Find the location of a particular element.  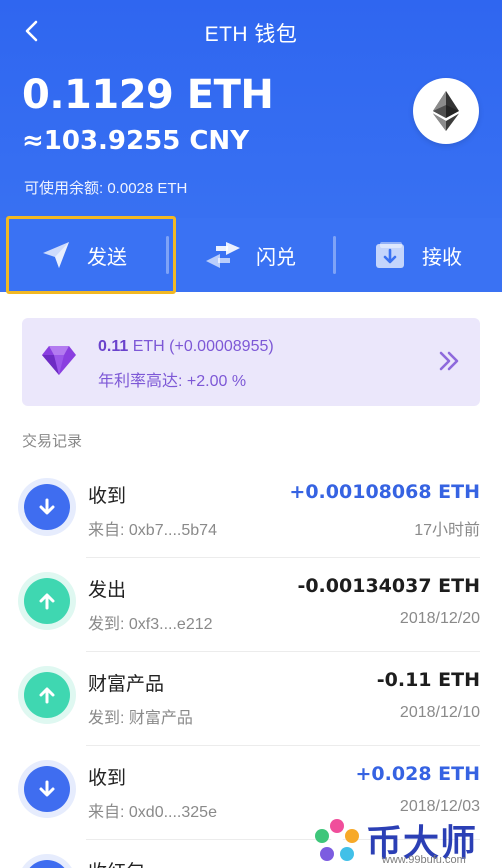

swap-button: 闪兑 is located at coordinates (251, 255).